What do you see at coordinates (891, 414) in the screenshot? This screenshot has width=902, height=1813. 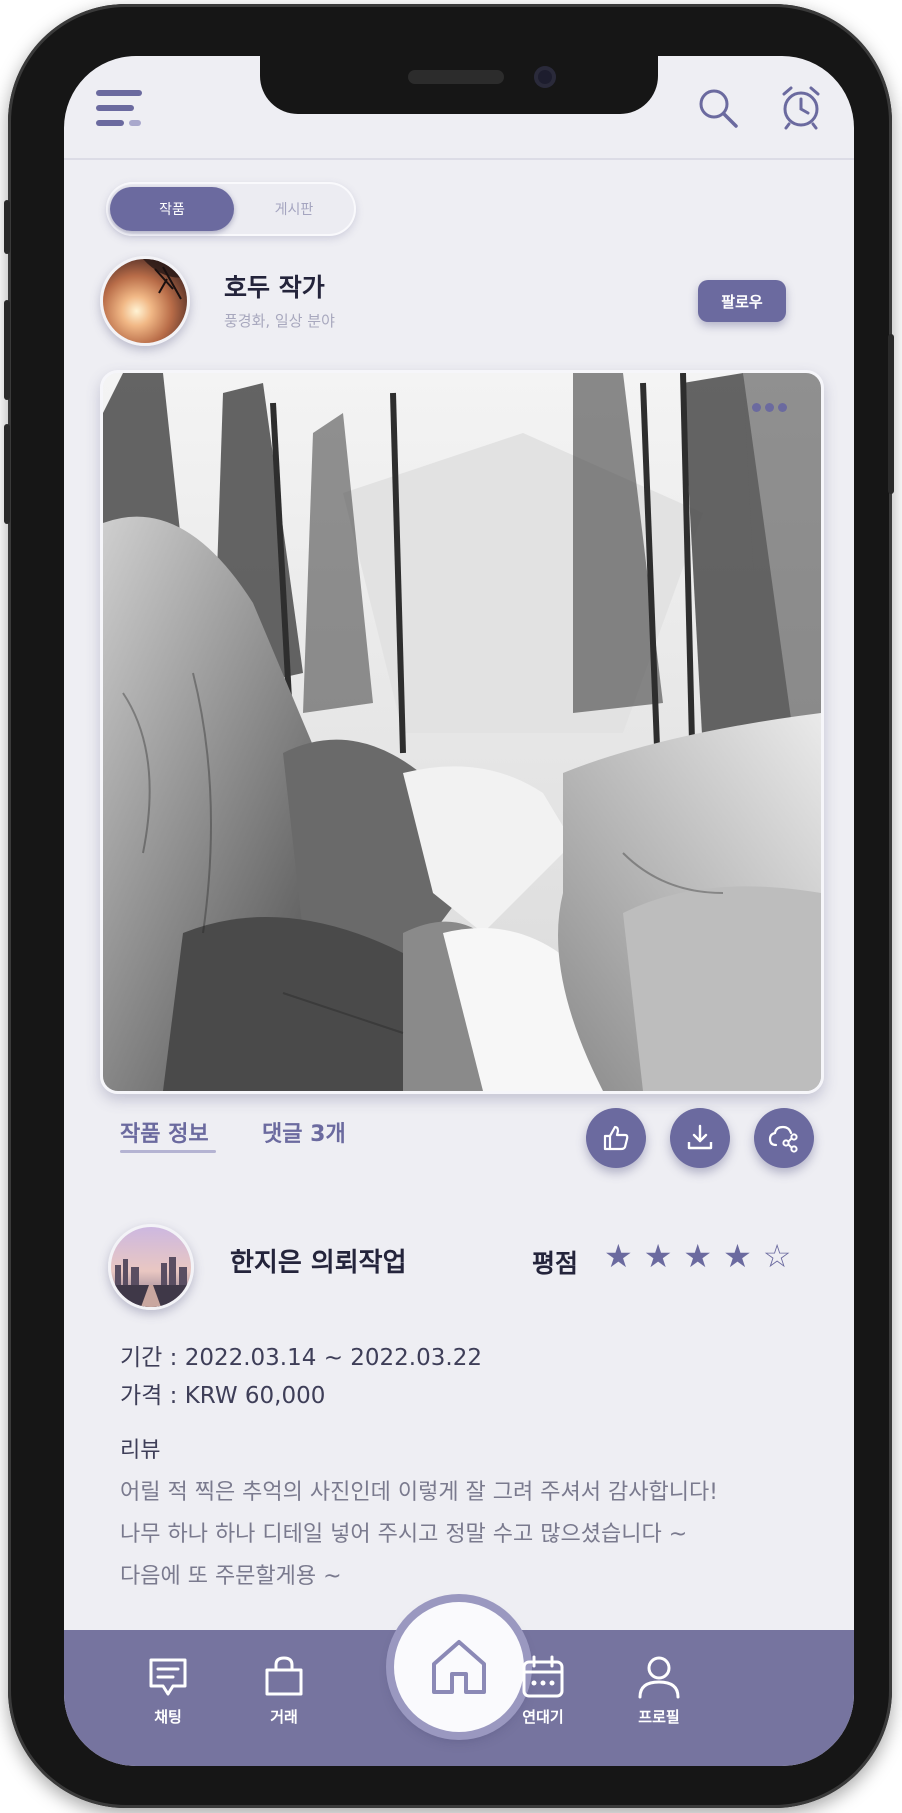 I see `power-button` at bounding box center [891, 414].